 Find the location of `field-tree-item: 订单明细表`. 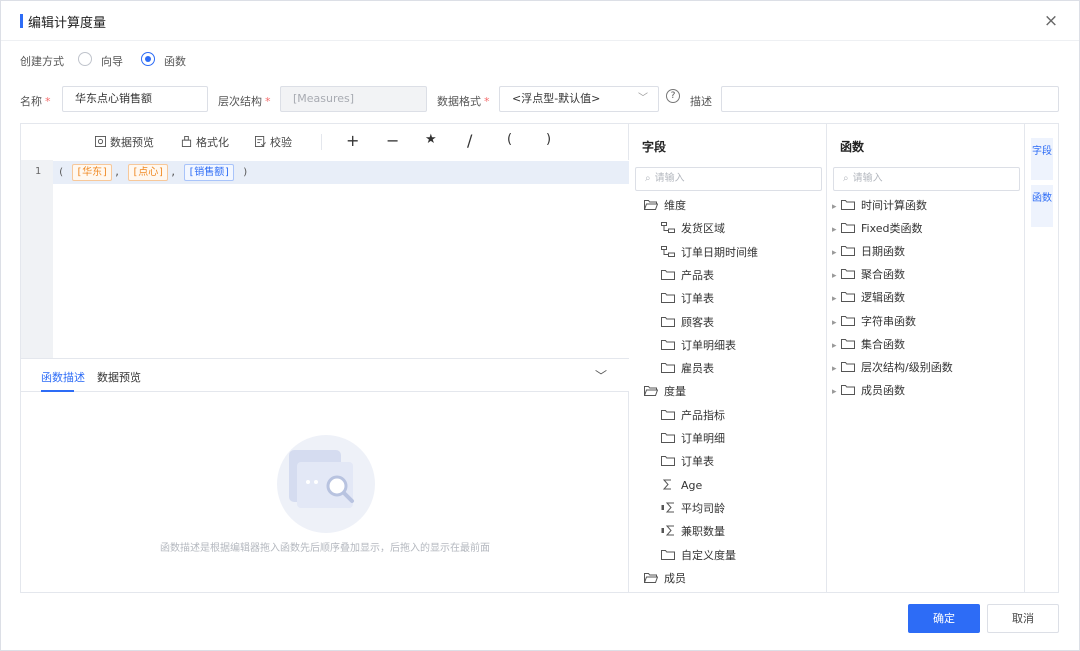

field-tree-item: 订单明细表 is located at coordinates (698, 345).